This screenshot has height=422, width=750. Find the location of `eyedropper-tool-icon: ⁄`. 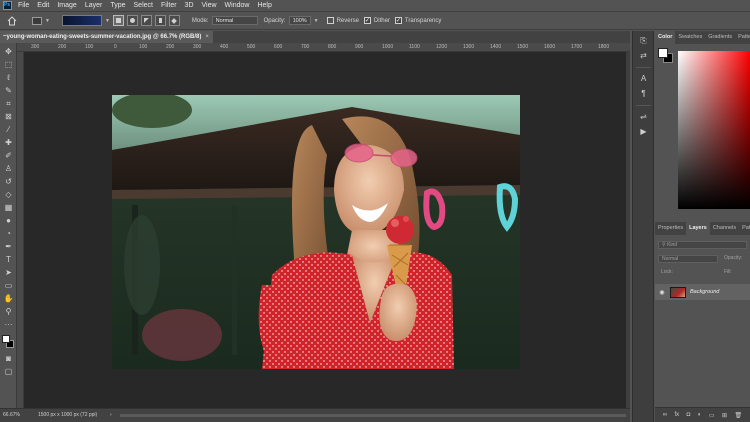

eyedropper-tool-icon: ⁄ is located at coordinates (8, 130).